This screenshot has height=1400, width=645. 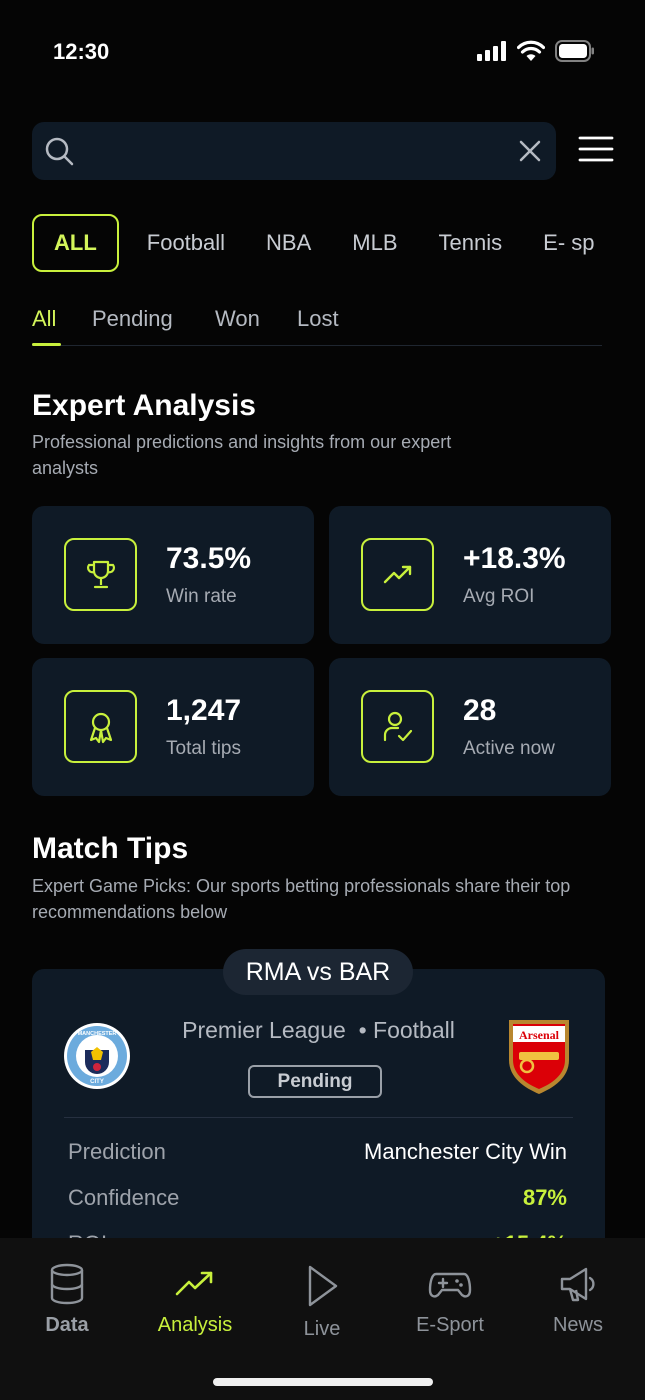 What do you see at coordinates (338, 243) in the screenshot?
I see `sport-tabs: ALL Football NBA MLB Tennis E- sp` at bounding box center [338, 243].